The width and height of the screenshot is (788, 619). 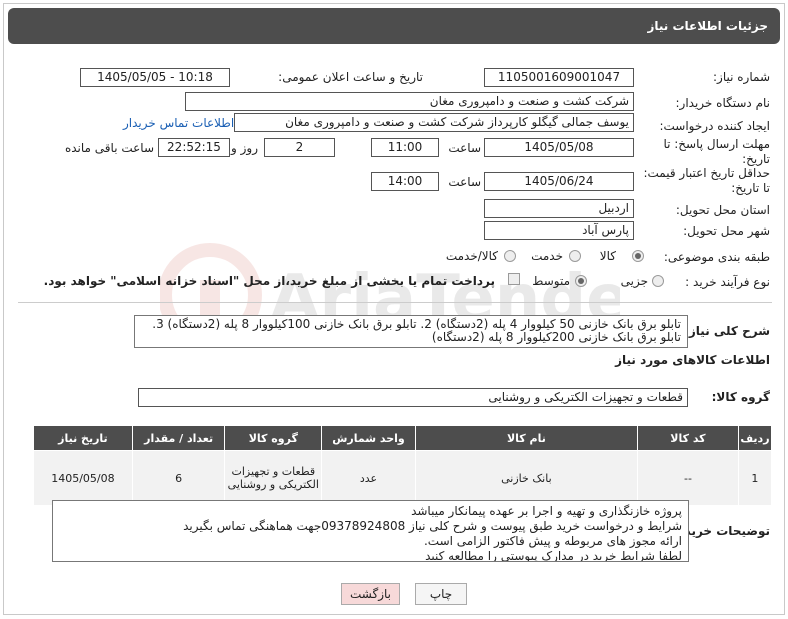 What do you see at coordinates (299, 147) in the screenshot?
I see `deadline-days-field: 2` at bounding box center [299, 147].